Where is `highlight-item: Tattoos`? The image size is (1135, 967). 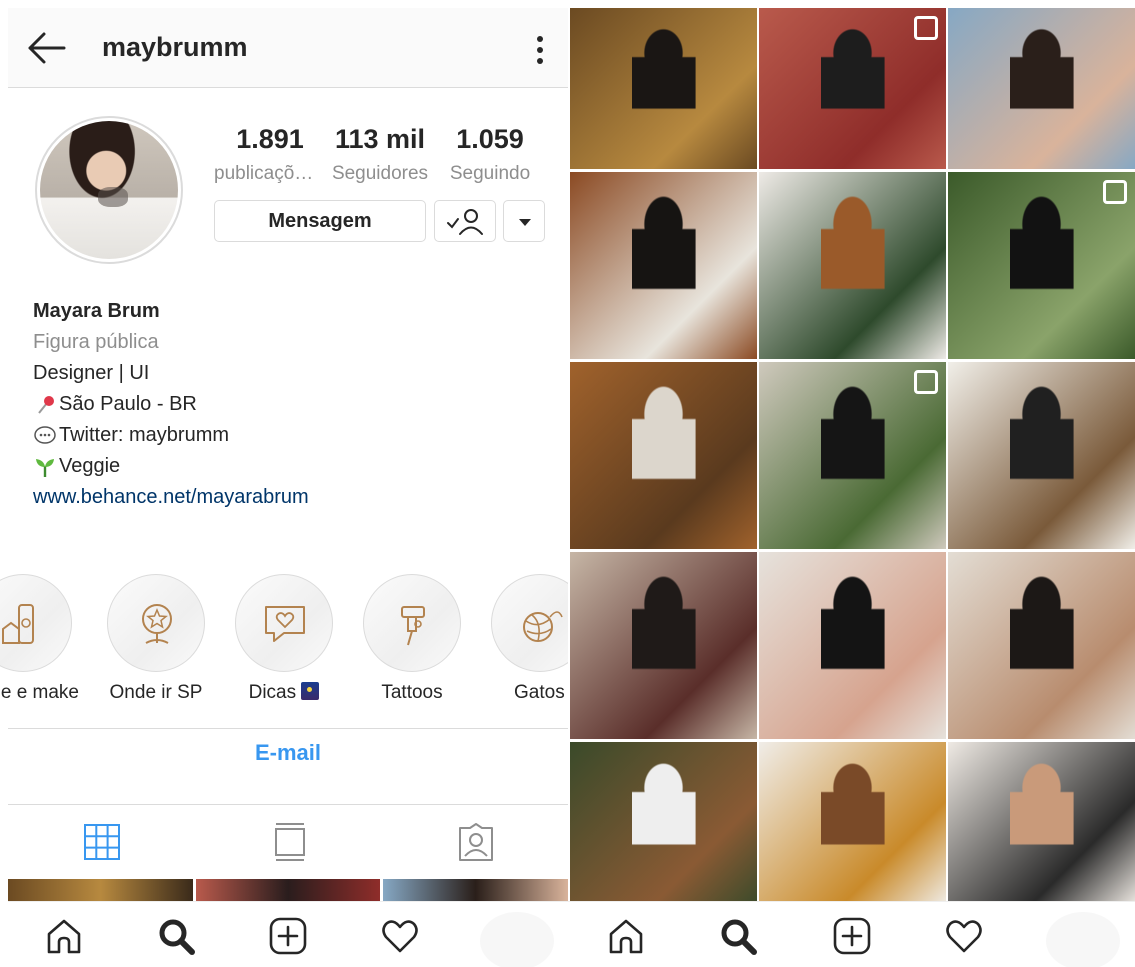
highlight-item: Tattoos is located at coordinates (412, 639).